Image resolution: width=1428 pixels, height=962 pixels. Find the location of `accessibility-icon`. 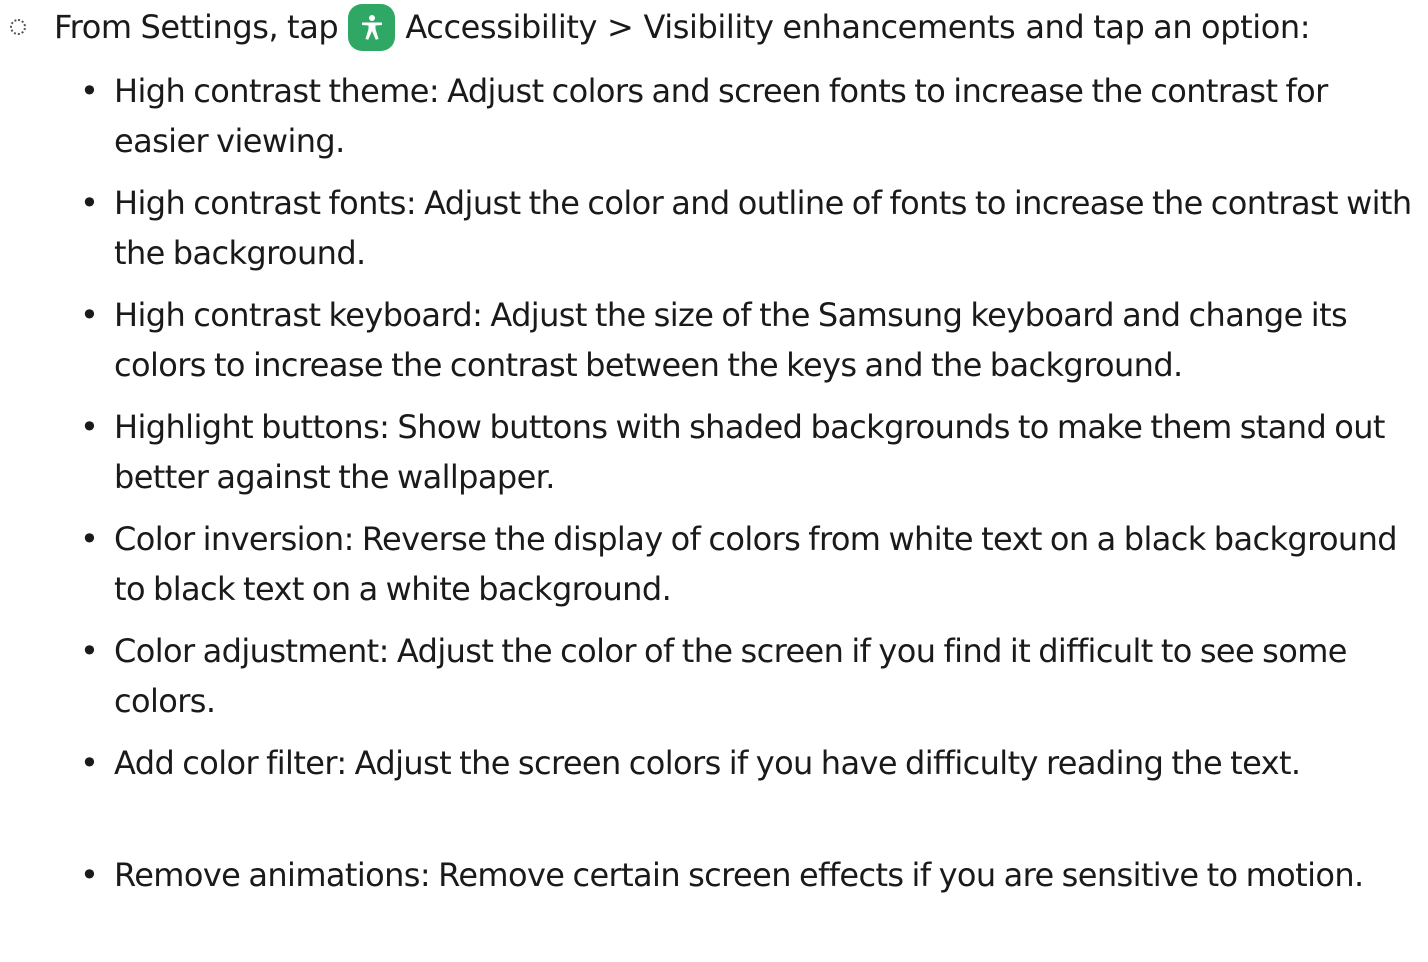

accessibility-icon is located at coordinates (372, 27).